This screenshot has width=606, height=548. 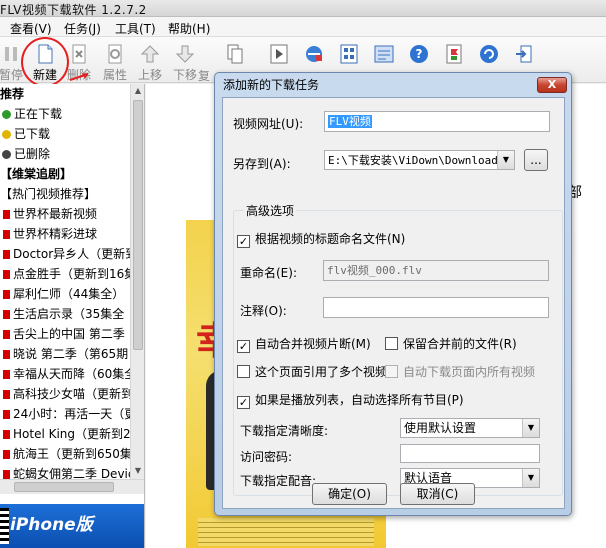 What do you see at coordinates (11, 54) in the screenshot?
I see `pause-icon` at bounding box center [11, 54].